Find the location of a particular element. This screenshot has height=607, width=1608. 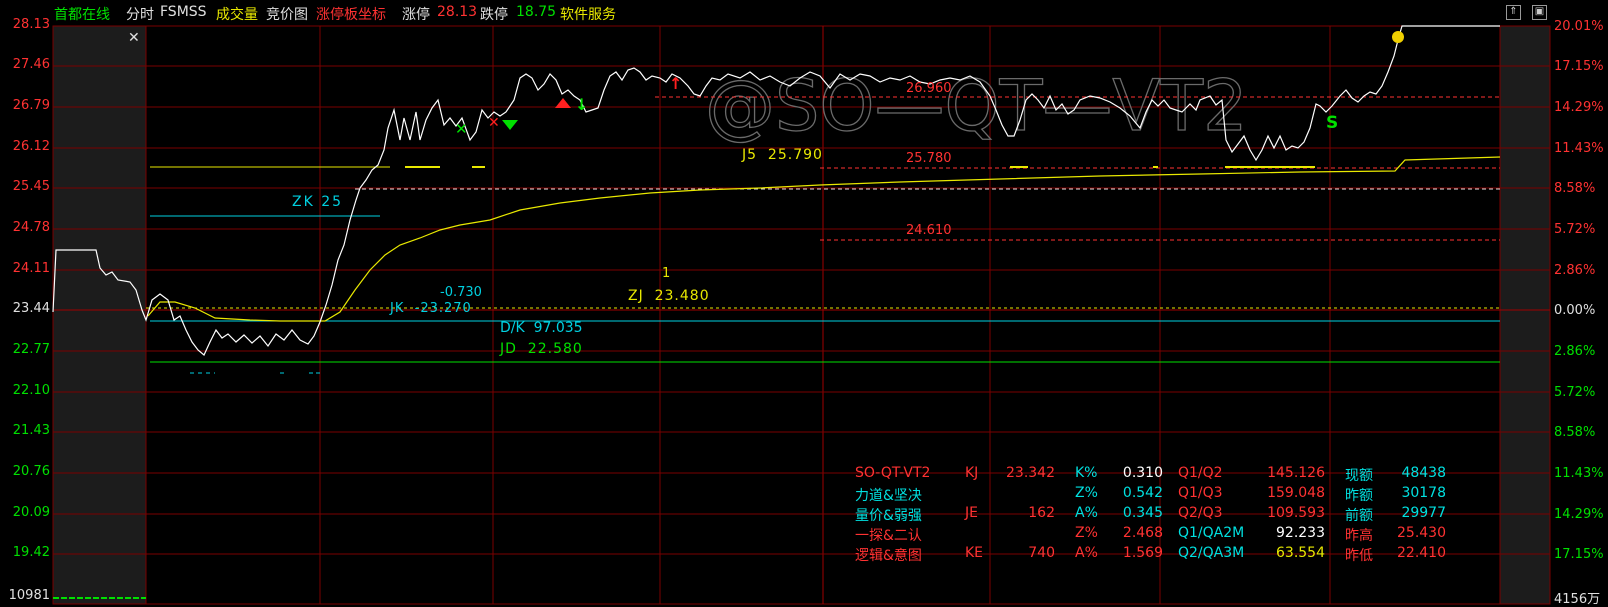

table-cell: 23.342 is located at coordinates (1030, 473).